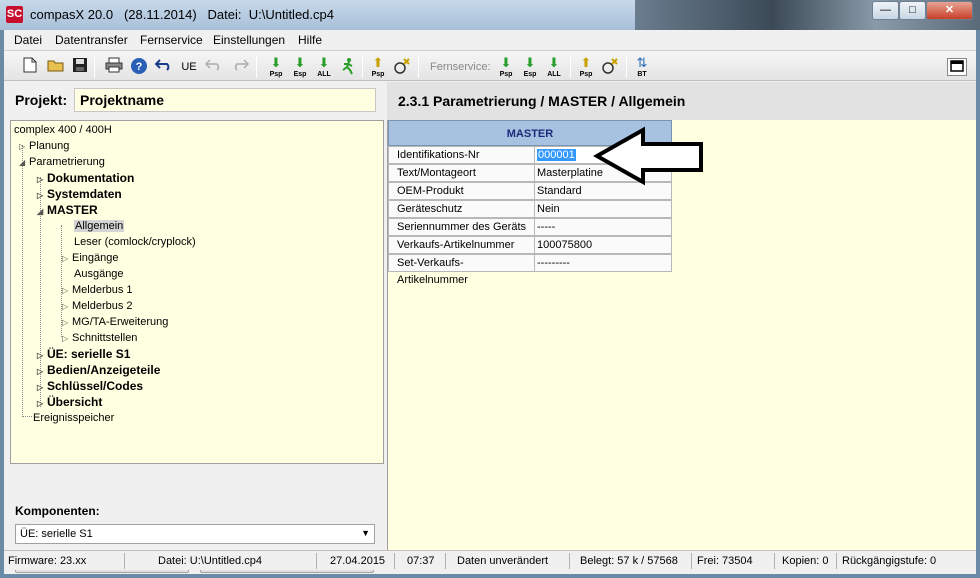 Image resolution: width=980 pixels, height=578 pixels. What do you see at coordinates (603, 209) in the screenshot?
I see `grid-value: Nein` at bounding box center [603, 209].